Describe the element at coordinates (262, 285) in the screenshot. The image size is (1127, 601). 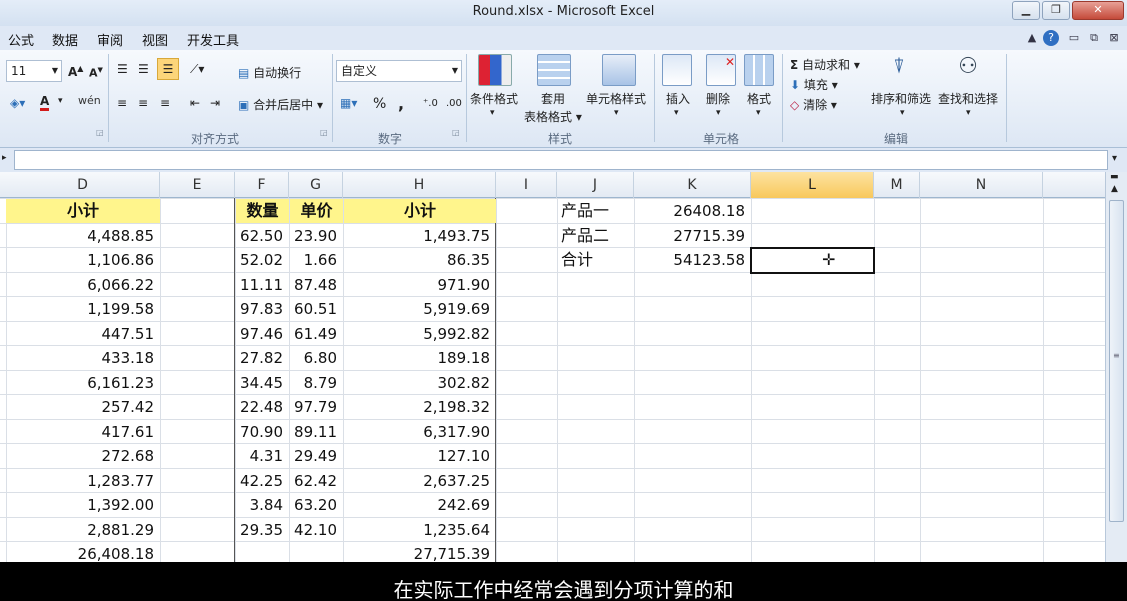
I see `cell-f: 11.11` at that location.